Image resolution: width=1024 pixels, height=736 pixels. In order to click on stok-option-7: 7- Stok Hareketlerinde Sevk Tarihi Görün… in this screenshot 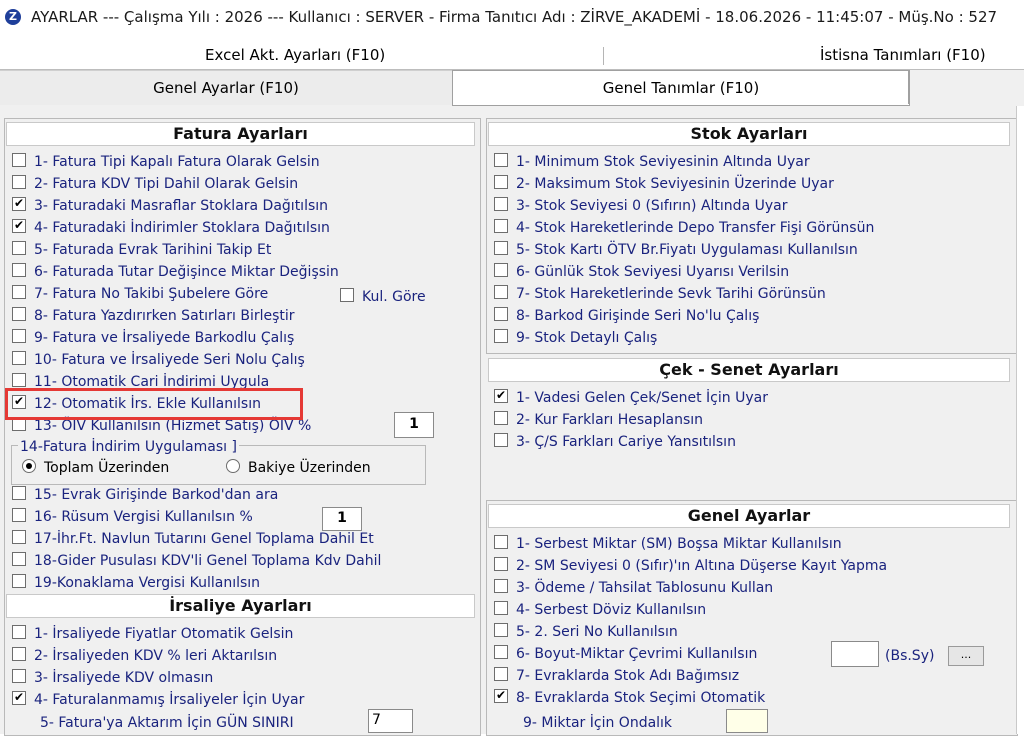, I will do `click(660, 294)`.